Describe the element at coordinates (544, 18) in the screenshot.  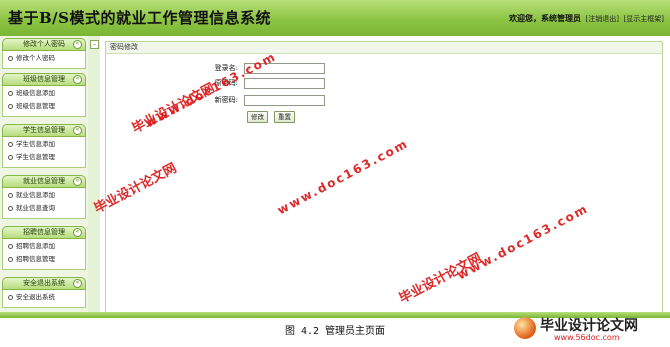
I see `welcome-text: 欢迎您，系统管理员` at that location.